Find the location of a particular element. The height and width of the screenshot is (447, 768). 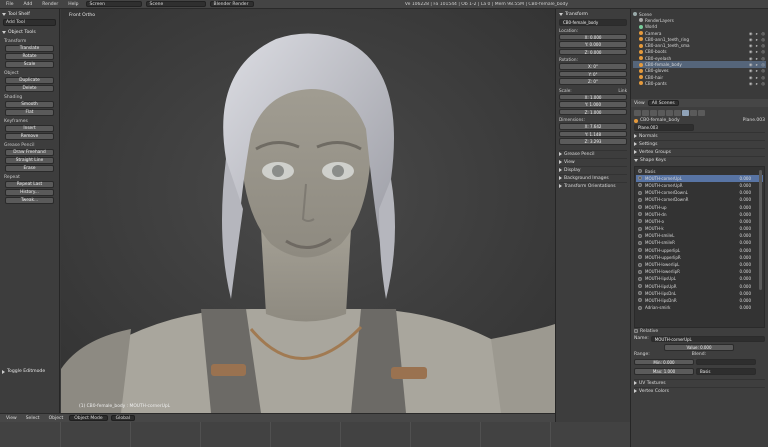

object-tab-icon is located at coordinates (661, 113).